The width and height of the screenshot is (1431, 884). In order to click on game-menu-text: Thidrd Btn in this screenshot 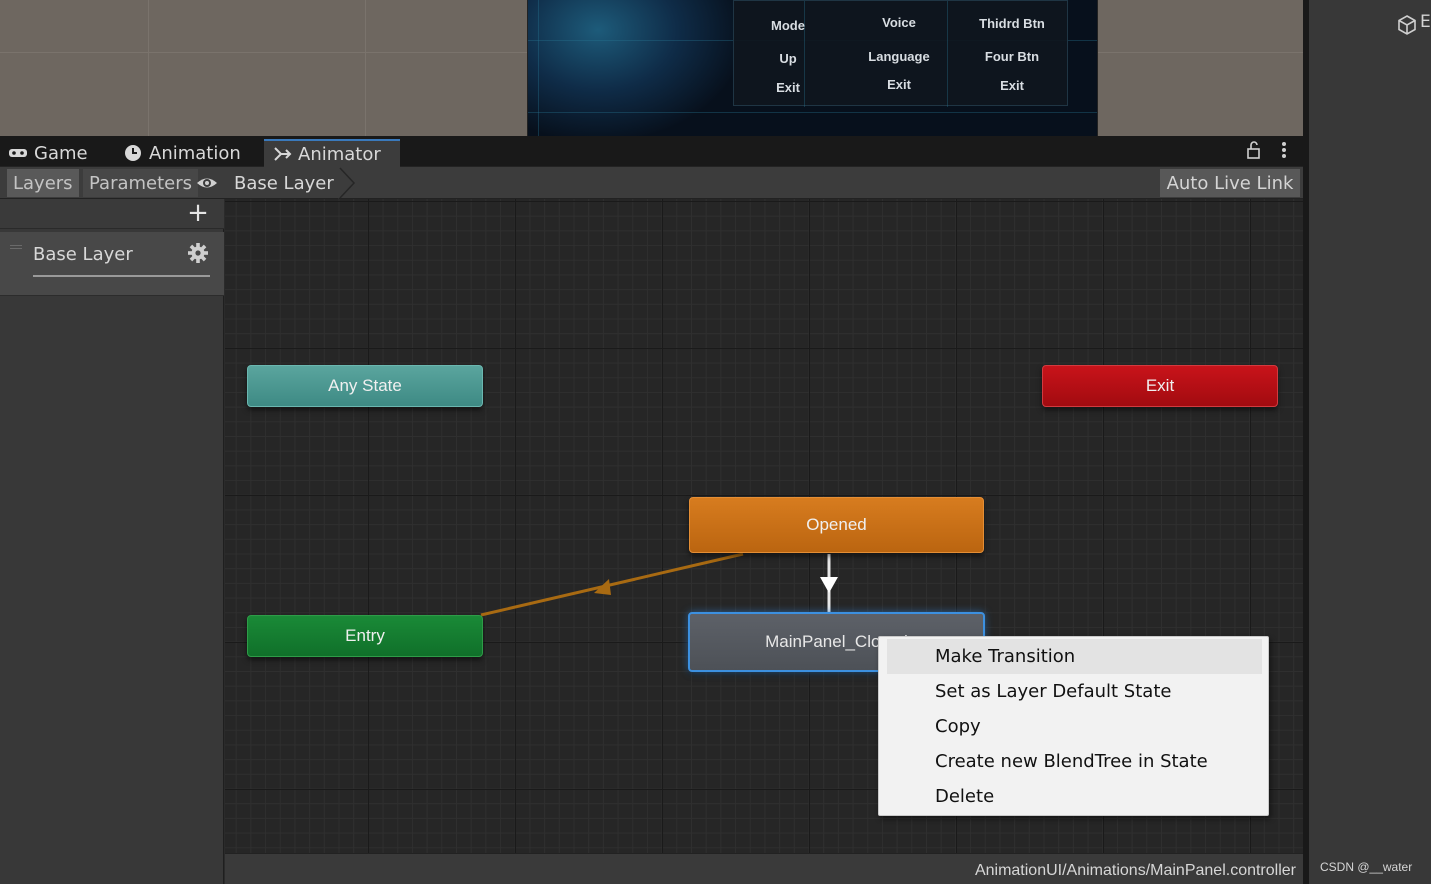, I will do `click(1012, 23)`.